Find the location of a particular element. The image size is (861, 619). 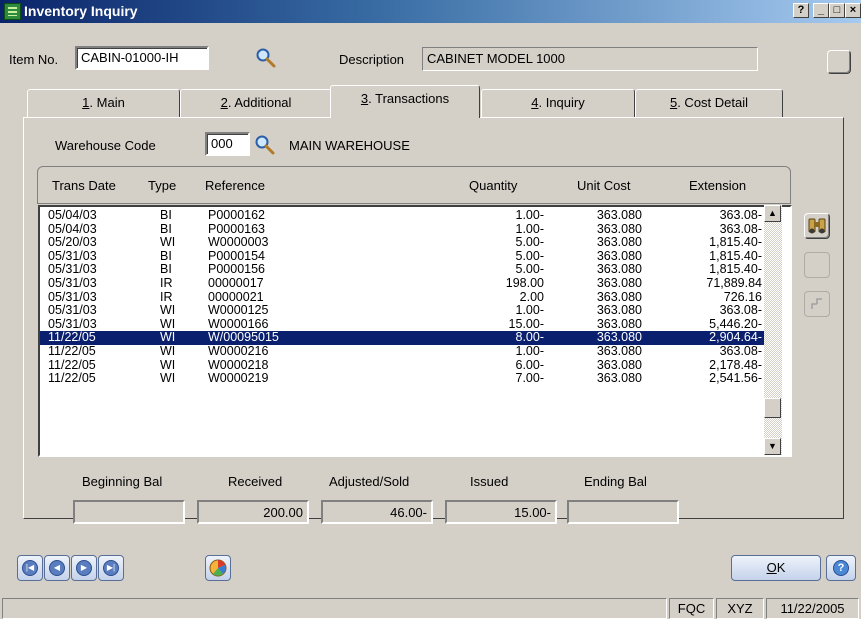

beginning-bal-field is located at coordinates (129, 512).